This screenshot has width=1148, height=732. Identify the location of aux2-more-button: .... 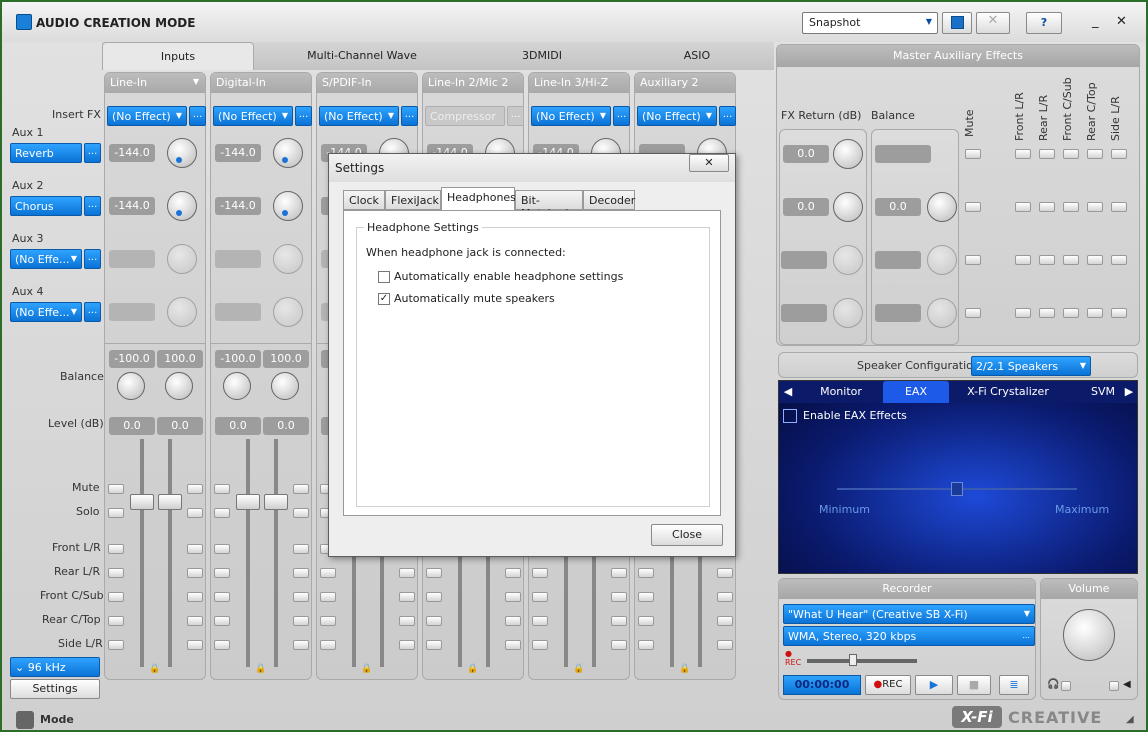
(92, 206).